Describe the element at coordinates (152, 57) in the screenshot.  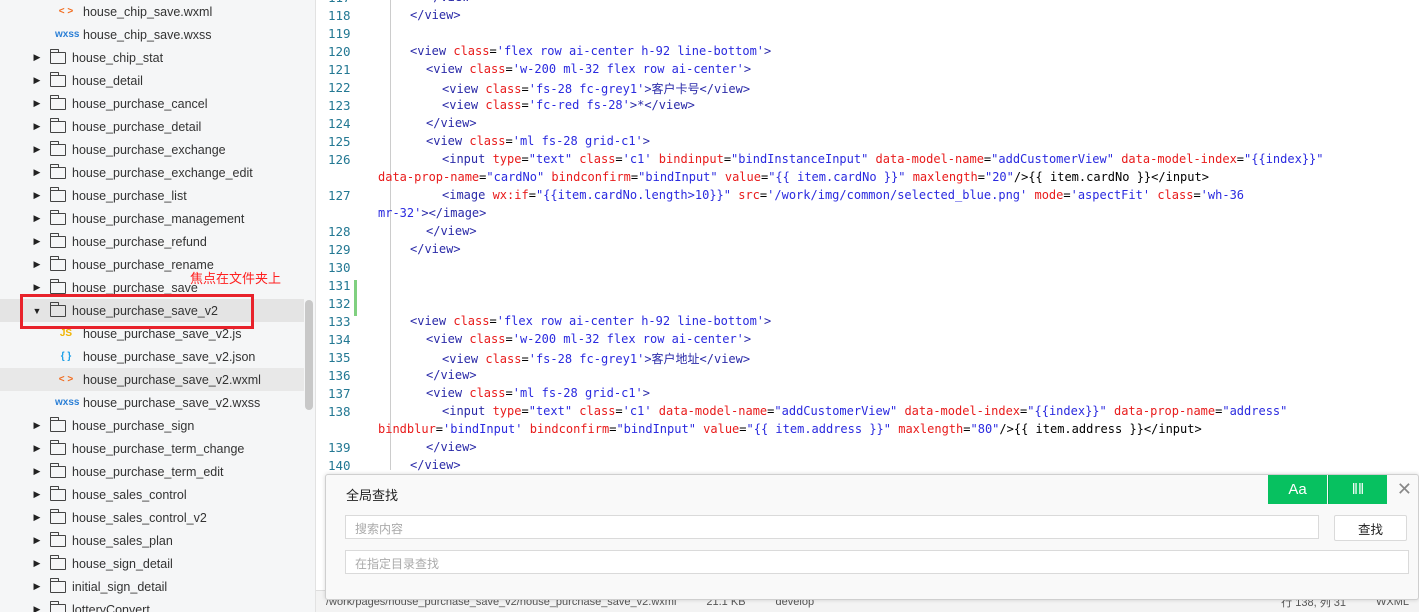
I see `tree-folder: ▶ house_chip_stat` at that location.